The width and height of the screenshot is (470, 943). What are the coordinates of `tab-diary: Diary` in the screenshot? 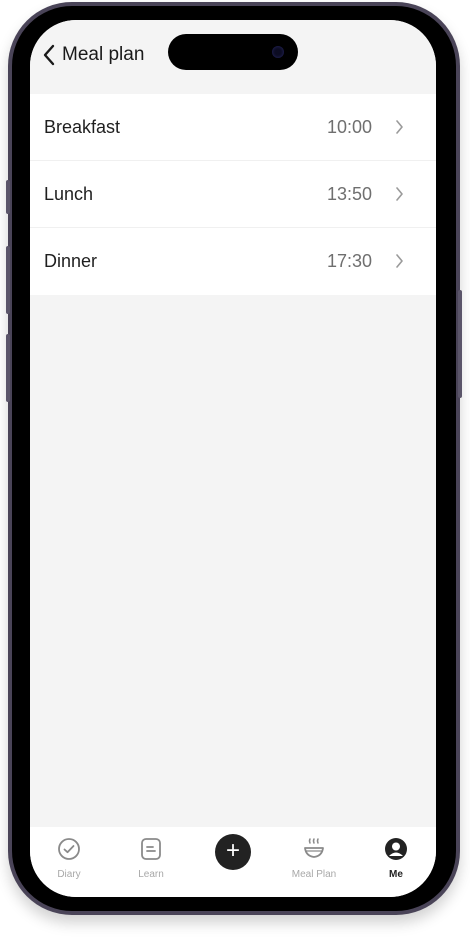 It's located at (69, 857).